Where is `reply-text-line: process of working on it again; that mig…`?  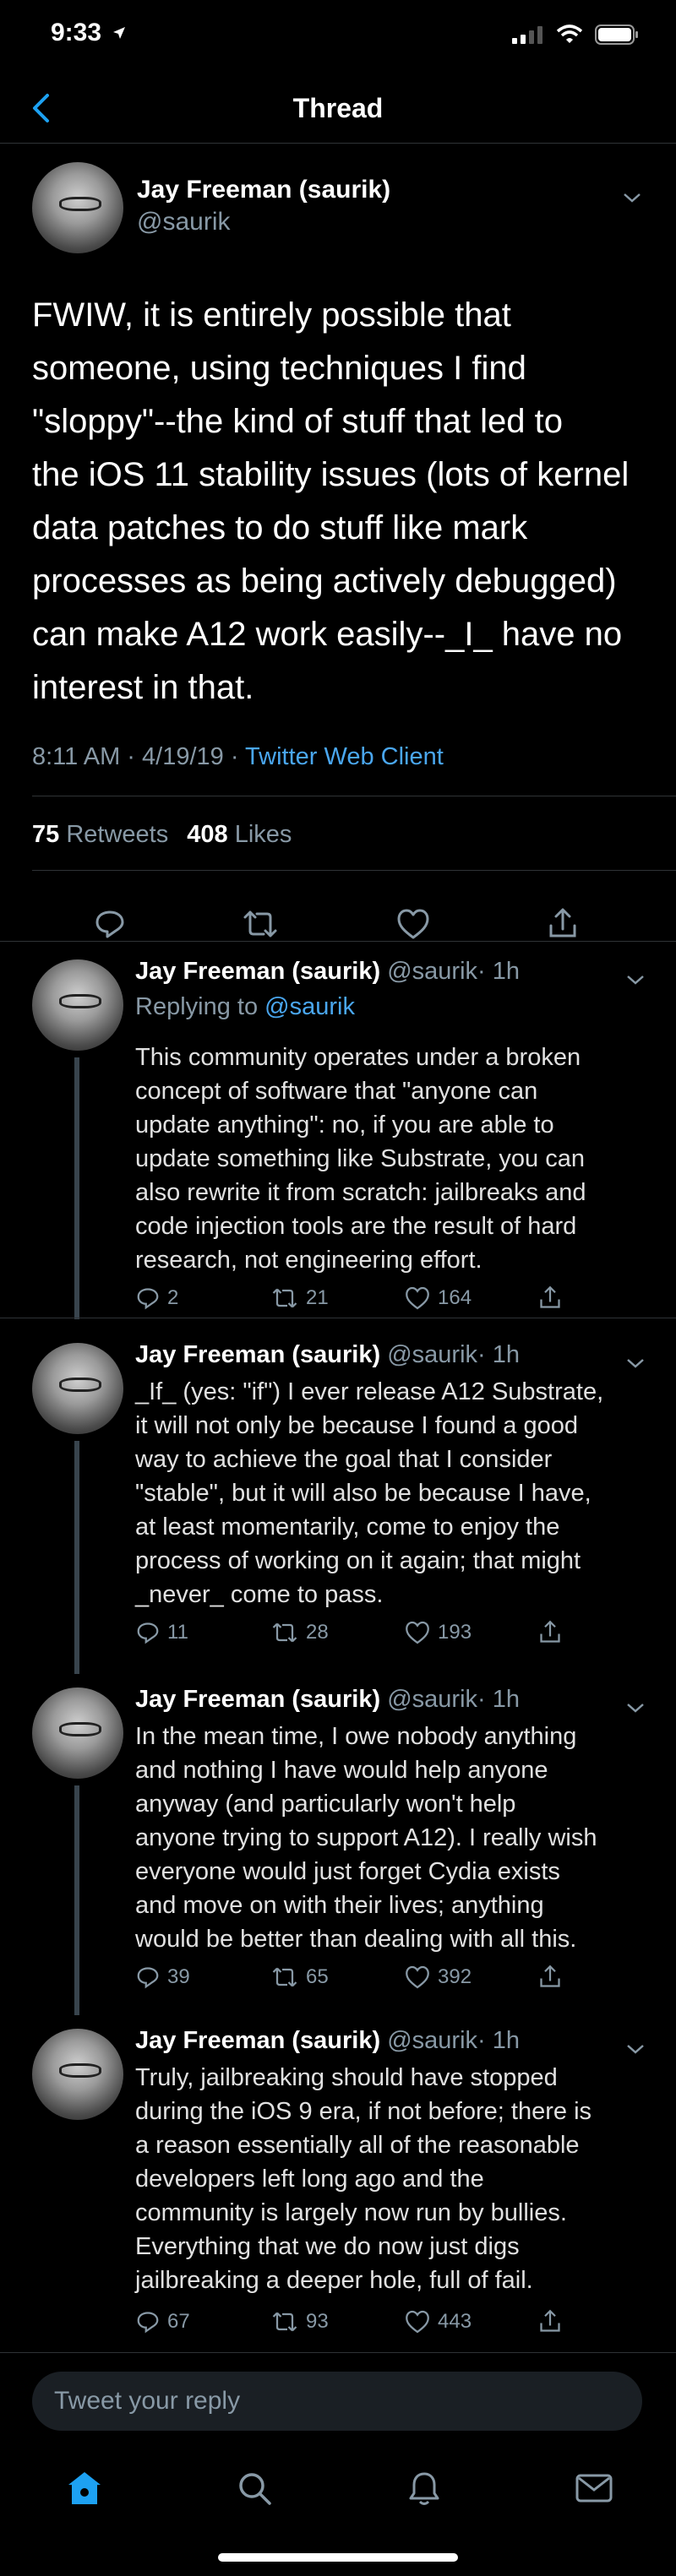 reply-text-line: process of working on it again; that mig… is located at coordinates (358, 1560).